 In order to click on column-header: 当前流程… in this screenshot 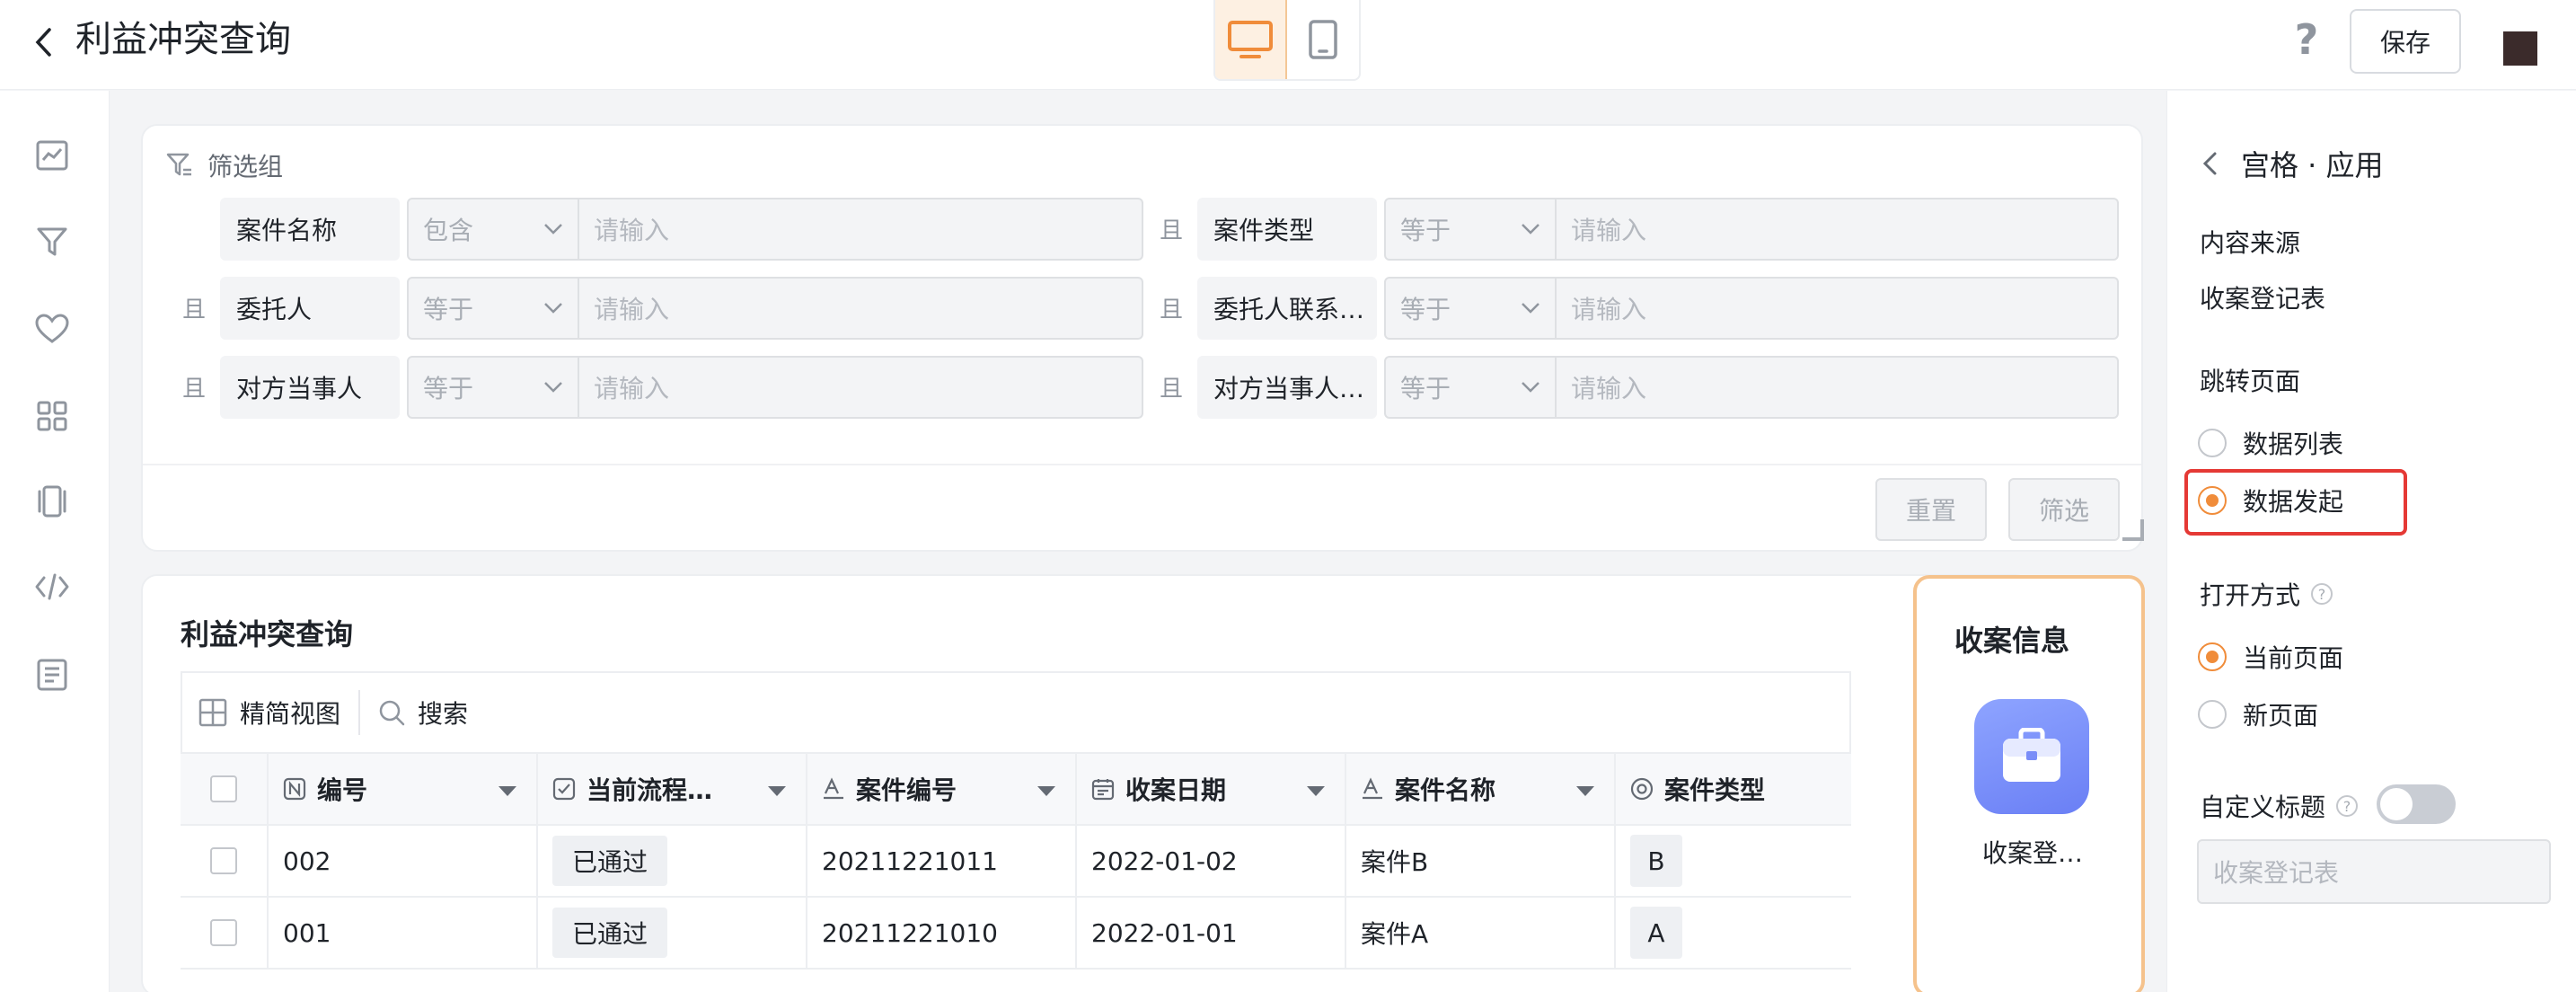, I will do `click(672, 789)`.